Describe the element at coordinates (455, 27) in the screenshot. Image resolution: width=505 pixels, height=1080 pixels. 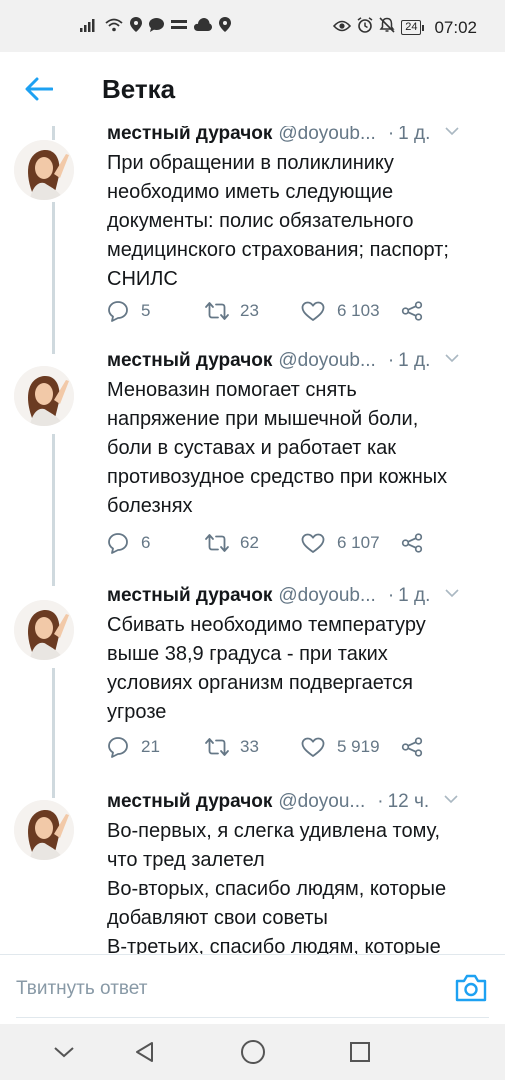
I see `status-time: 07:02` at that location.